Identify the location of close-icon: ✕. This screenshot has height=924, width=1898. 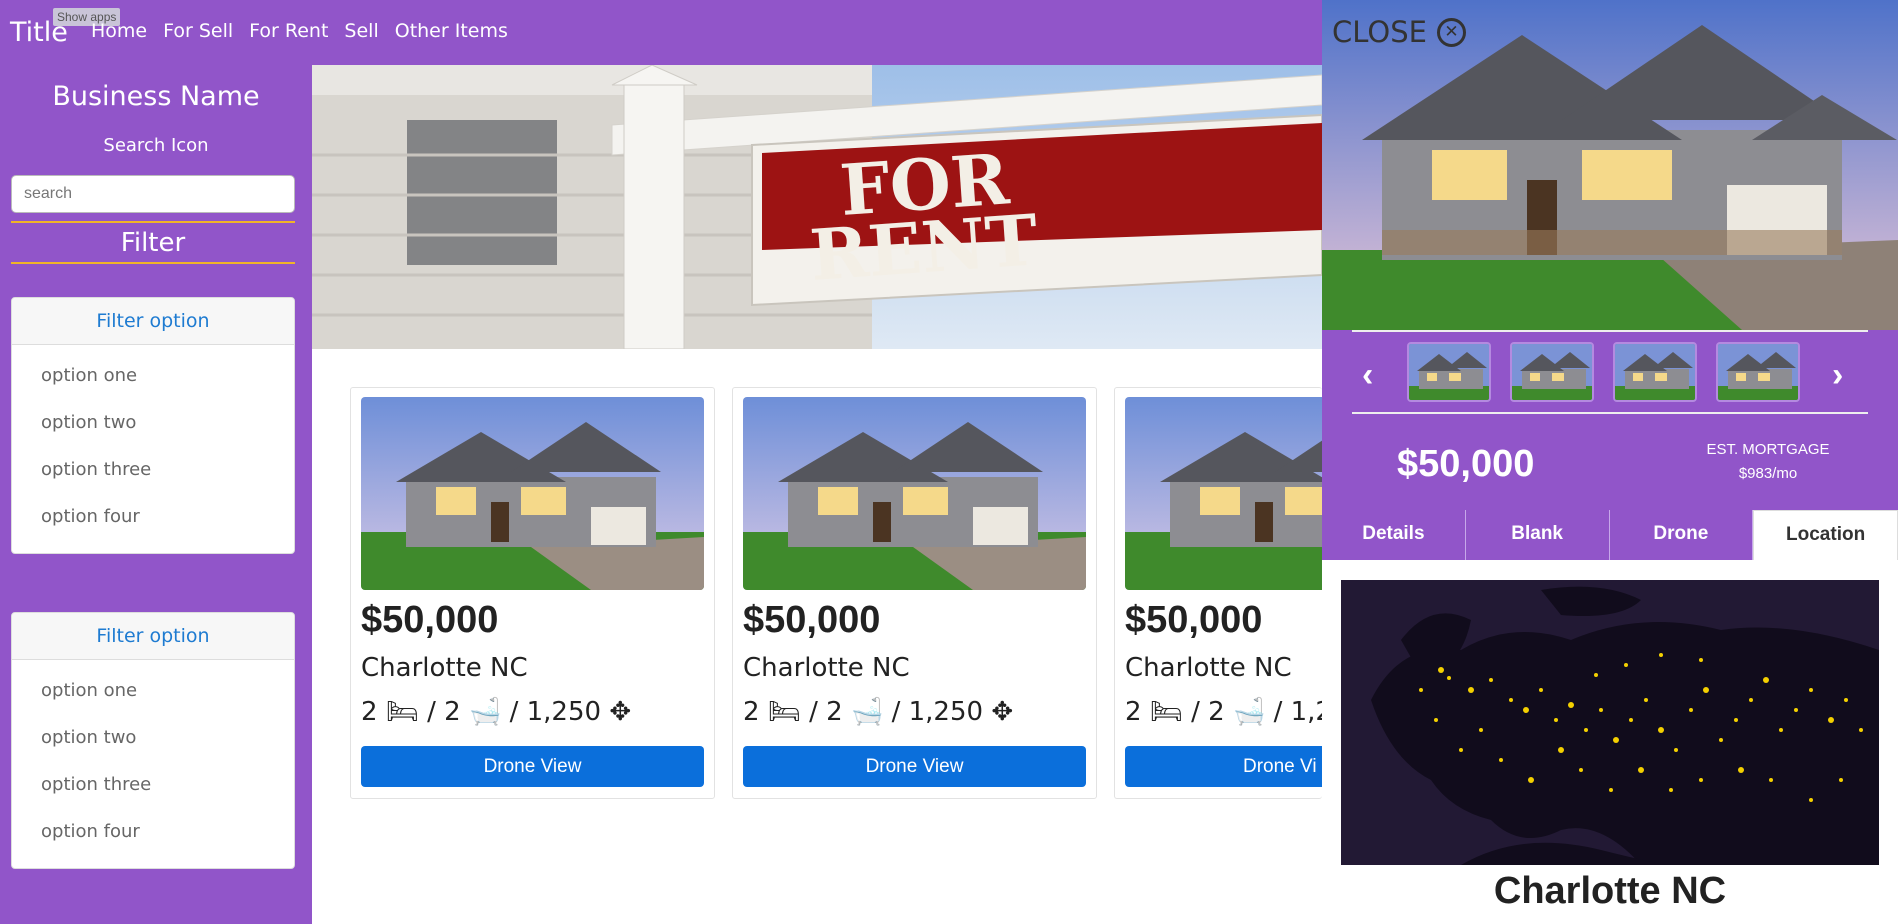
(1451, 32).